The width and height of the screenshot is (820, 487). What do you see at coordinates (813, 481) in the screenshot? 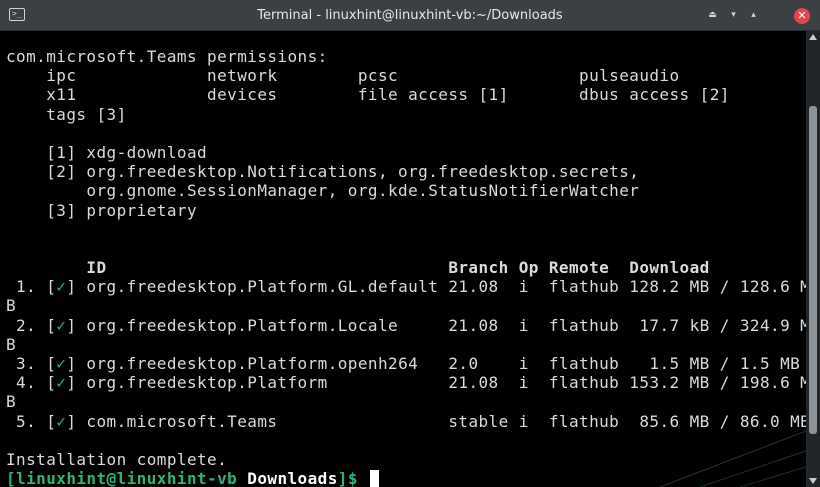
I see `scroll-down-arrow-icon` at bounding box center [813, 481].